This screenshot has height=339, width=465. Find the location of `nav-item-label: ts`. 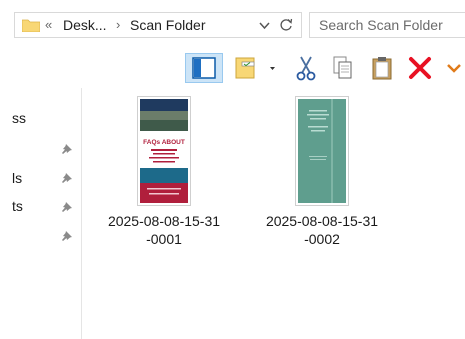

nav-item-label: ts is located at coordinates (17, 206).